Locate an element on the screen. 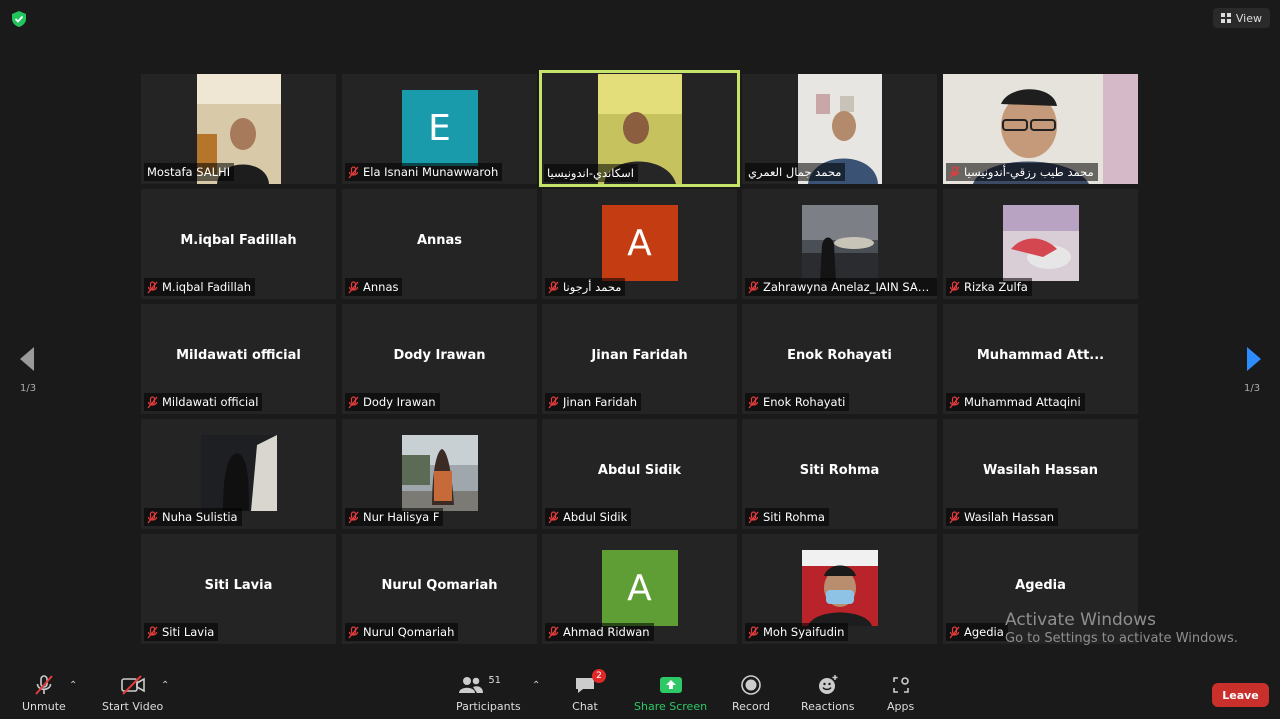 The image size is (1280, 719). participant-tile: Nur Halisya F is located at coordinates (439, 474).